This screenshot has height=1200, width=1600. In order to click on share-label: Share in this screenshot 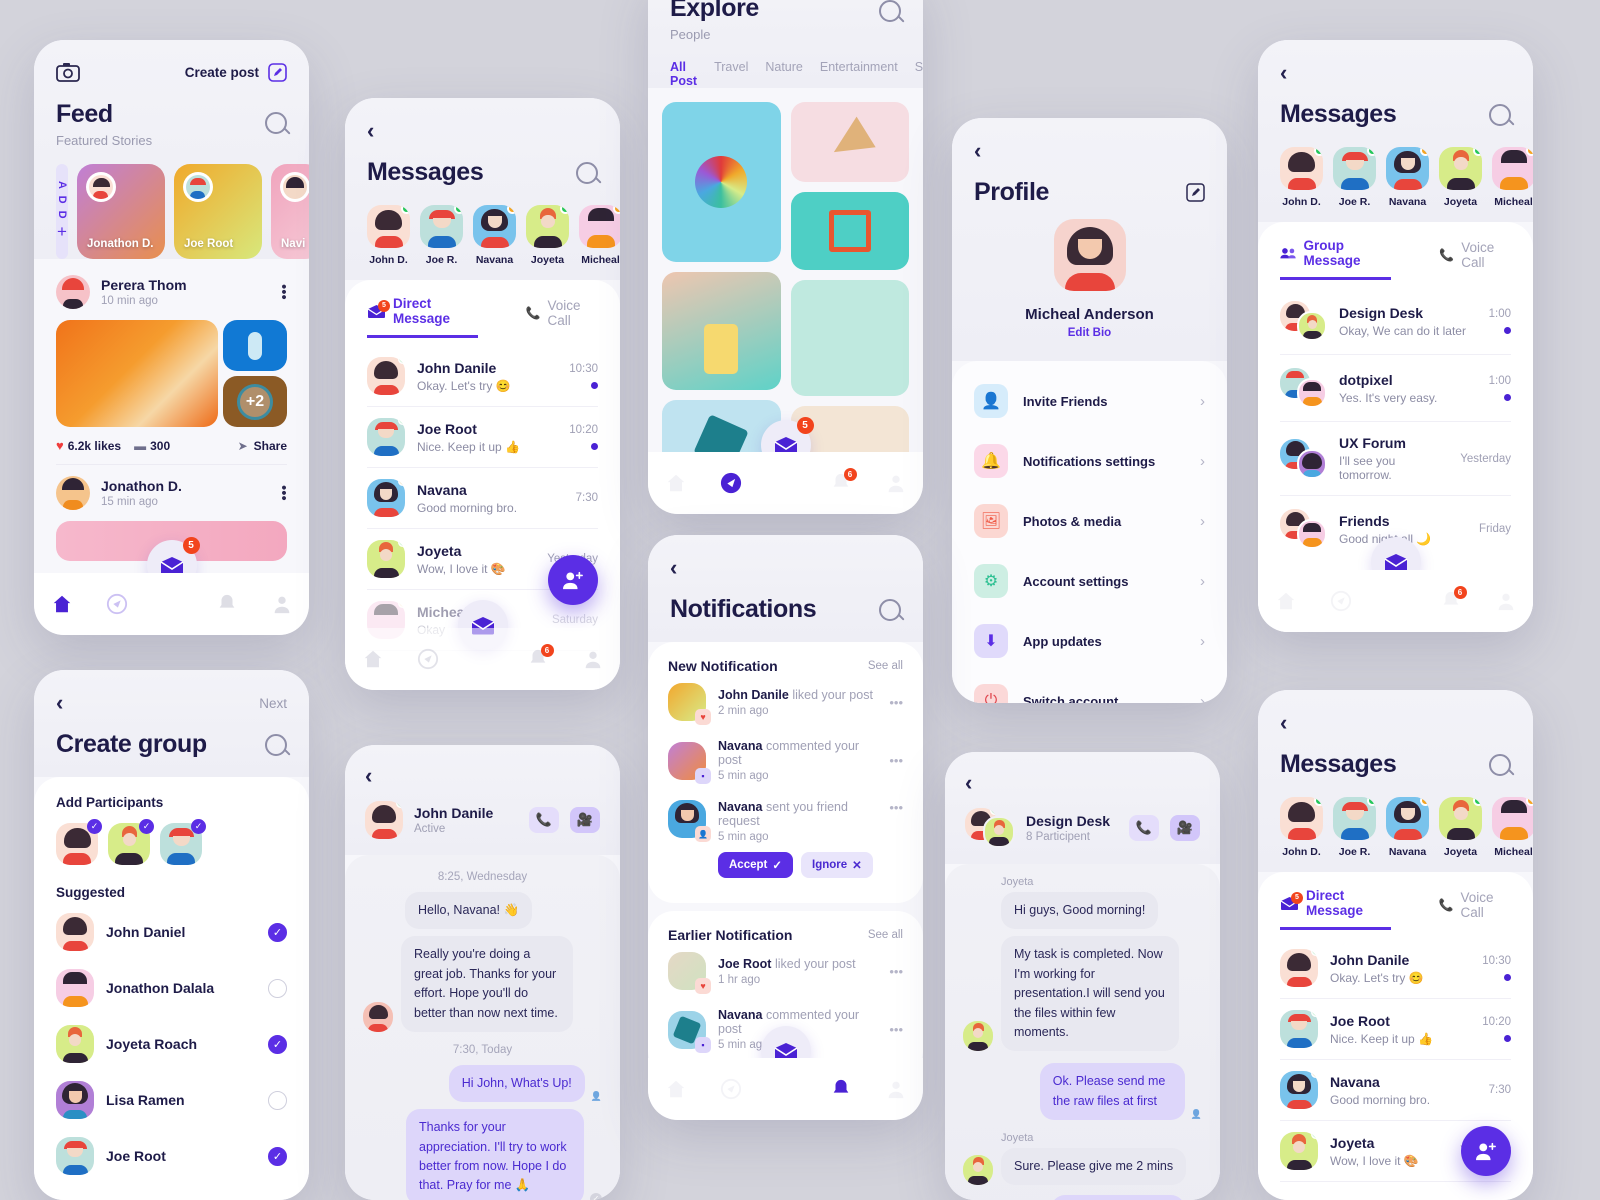, I will do `click(270, 446)`.